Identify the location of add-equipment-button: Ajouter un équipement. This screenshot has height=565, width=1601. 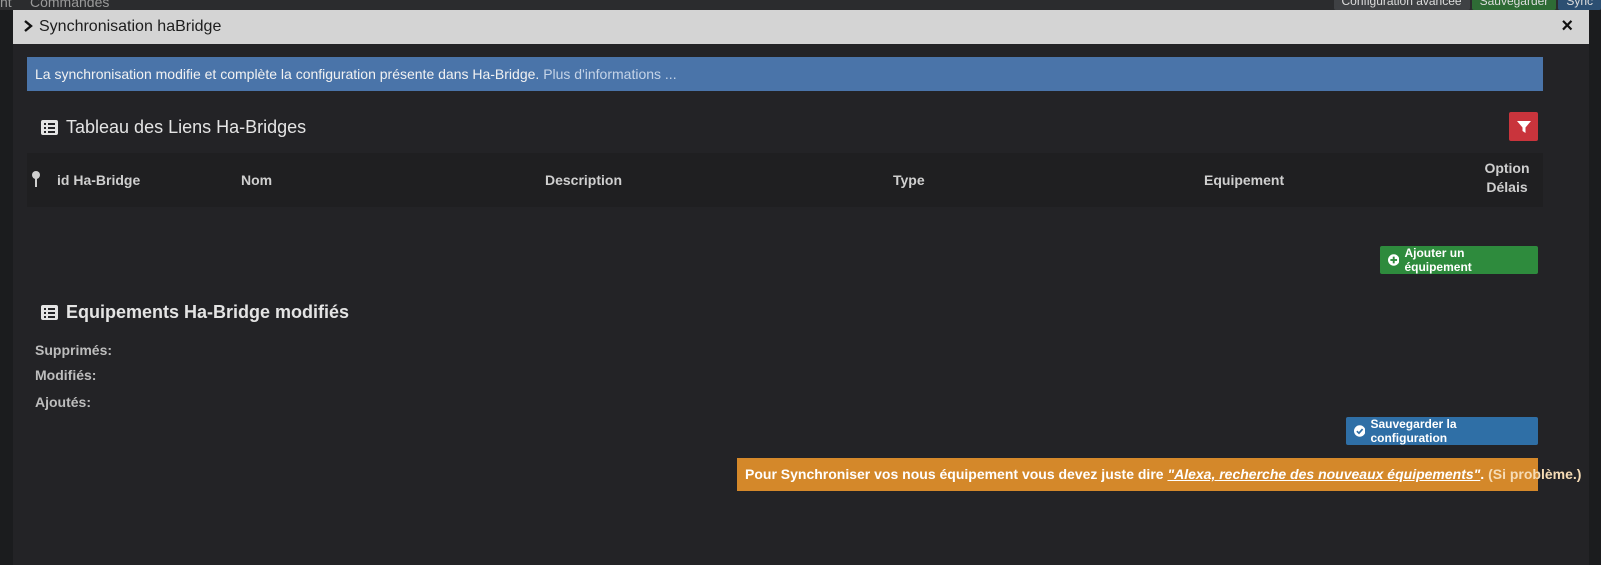
(1459, 260).